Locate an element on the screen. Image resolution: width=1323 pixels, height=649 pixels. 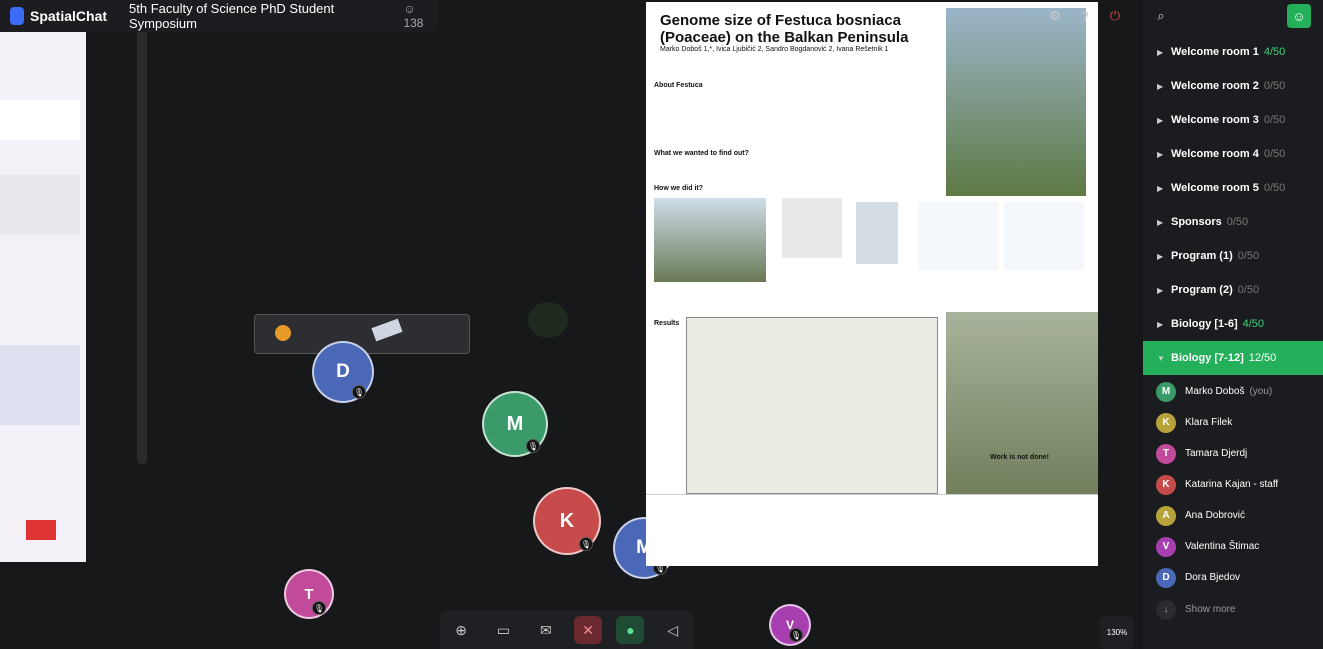
microphone-icon: ● is located at coordinates (630, 630).